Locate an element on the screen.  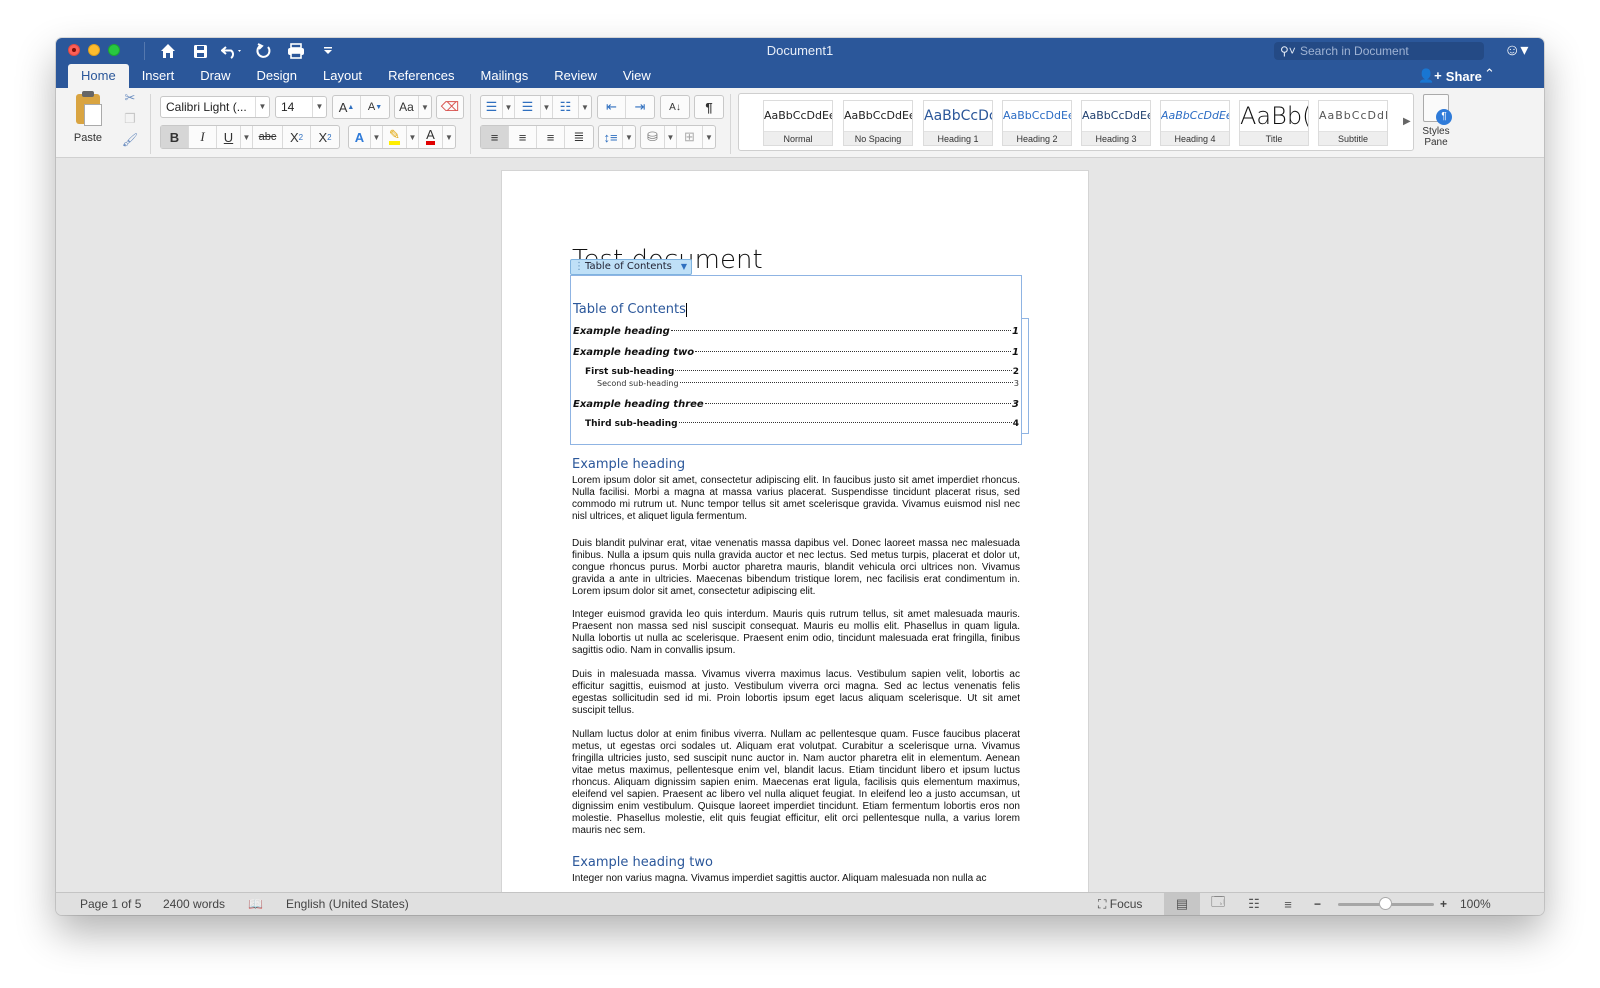
underline-options-chevron-icon: ▼ is located at coordinates (247, 137).